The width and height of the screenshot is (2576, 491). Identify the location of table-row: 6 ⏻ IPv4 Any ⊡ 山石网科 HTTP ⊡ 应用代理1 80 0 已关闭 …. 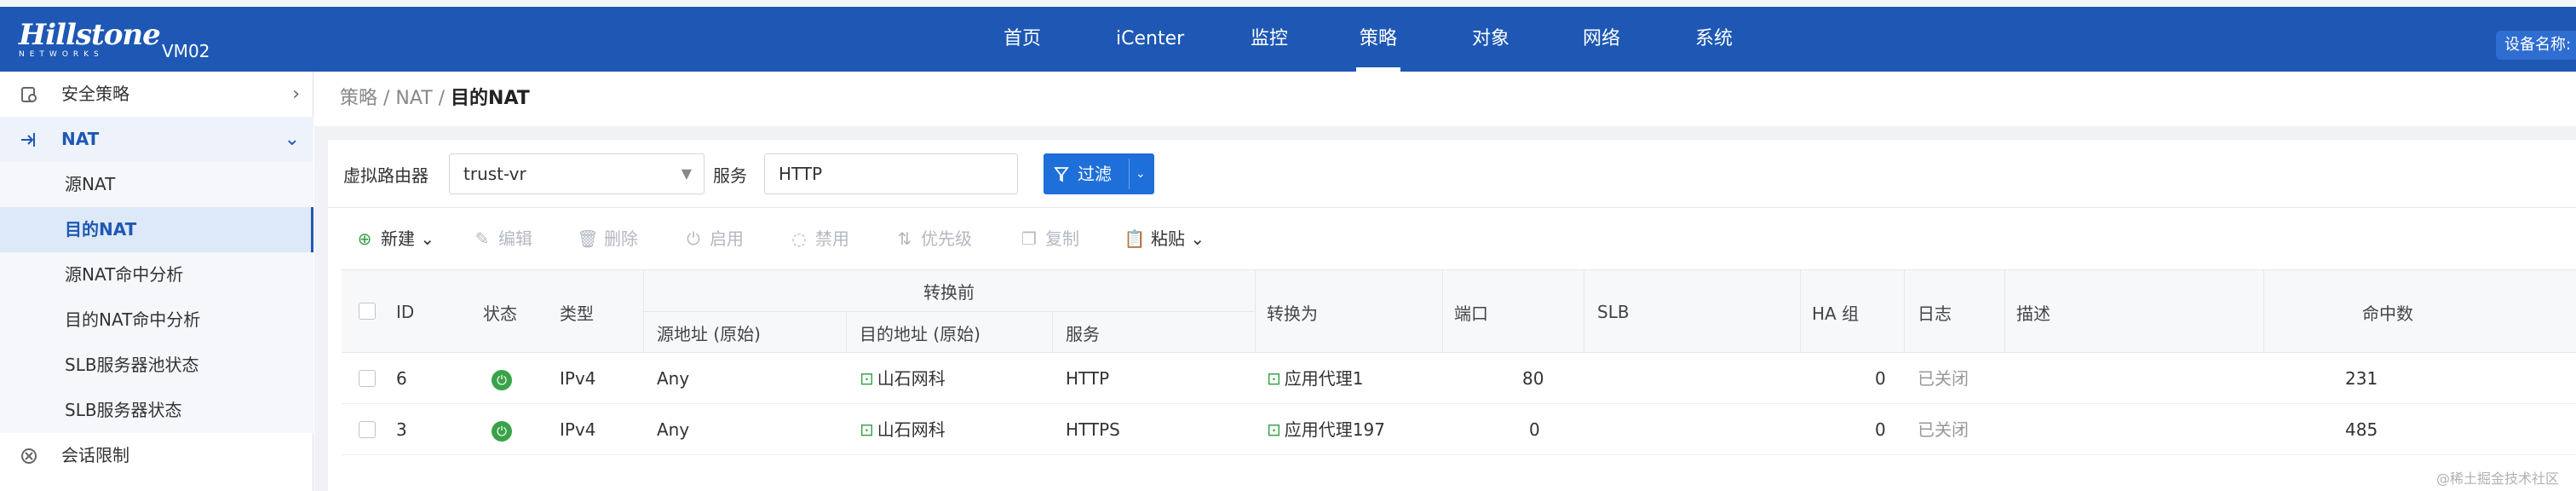
(1459, 378).